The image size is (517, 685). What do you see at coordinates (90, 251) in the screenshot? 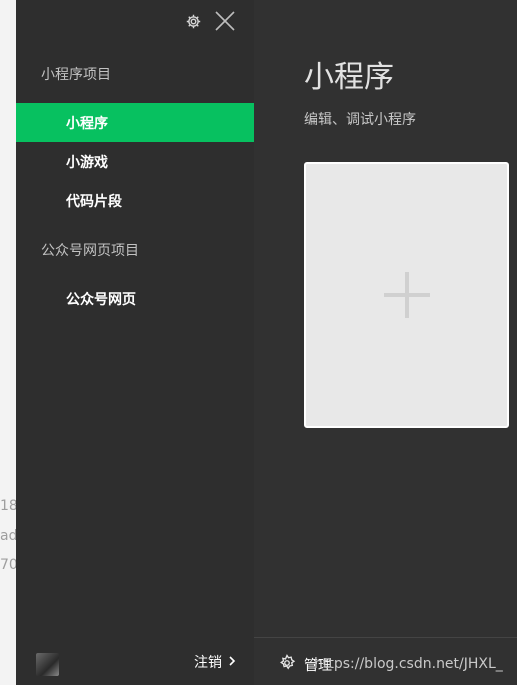
I see `section-title-official-account: 公众号网页项目` at bounding box center [90, 251].